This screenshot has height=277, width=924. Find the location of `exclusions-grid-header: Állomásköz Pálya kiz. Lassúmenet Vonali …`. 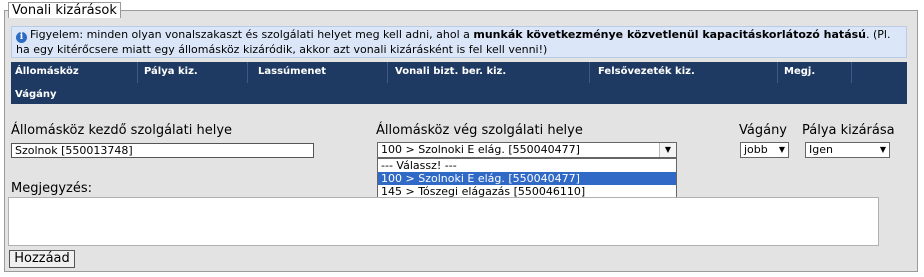

exclusions-grid-header: Állomásköz Pálya kiz. Lassúmenet Vonali … is located at coordinates (459, 83).